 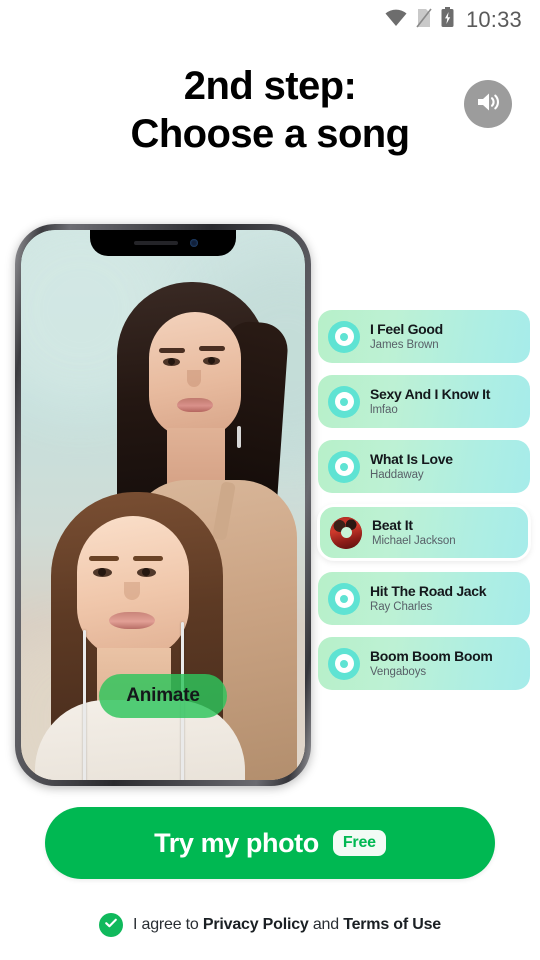 What do you see at coordinates (270, 110) in the screenshot?
I see `page-title: 2nd step: Choose a song` at bounding box center [270, 110].